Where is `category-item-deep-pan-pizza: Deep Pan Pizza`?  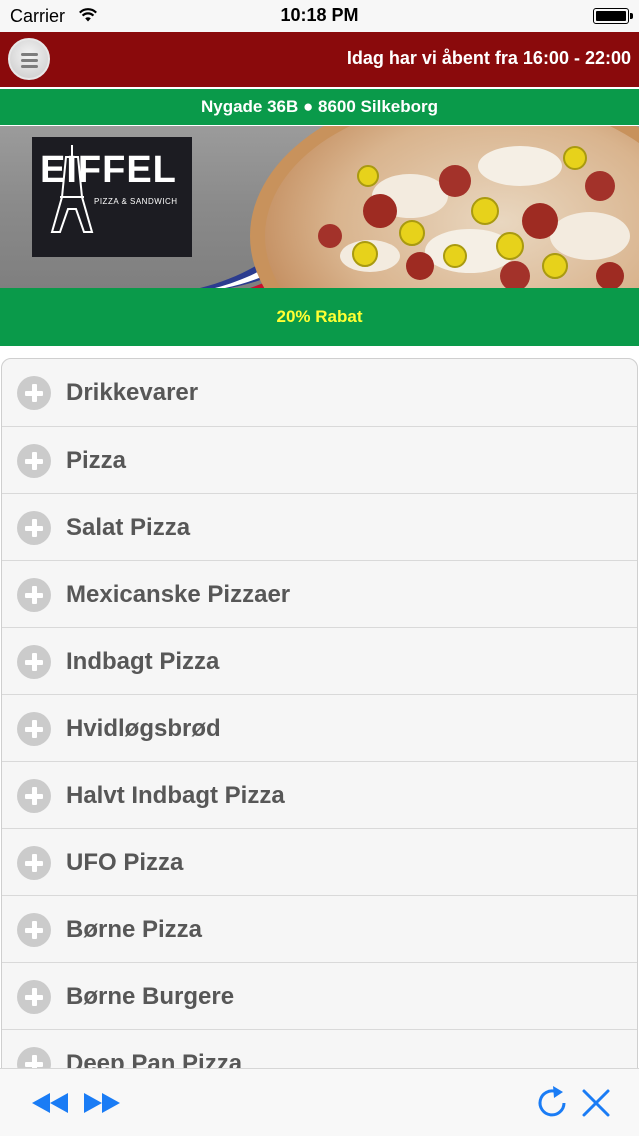
category-item-deep-pan-pizza: Deep Pan Pizza is located at coordinates (319, 1048).